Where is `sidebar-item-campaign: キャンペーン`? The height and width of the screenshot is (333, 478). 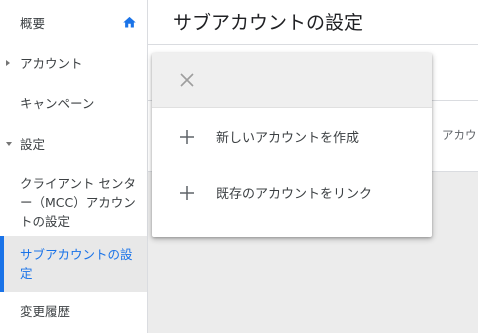
sidebar-item-campaign: キャンペーン is located at coordinates (73, 103).